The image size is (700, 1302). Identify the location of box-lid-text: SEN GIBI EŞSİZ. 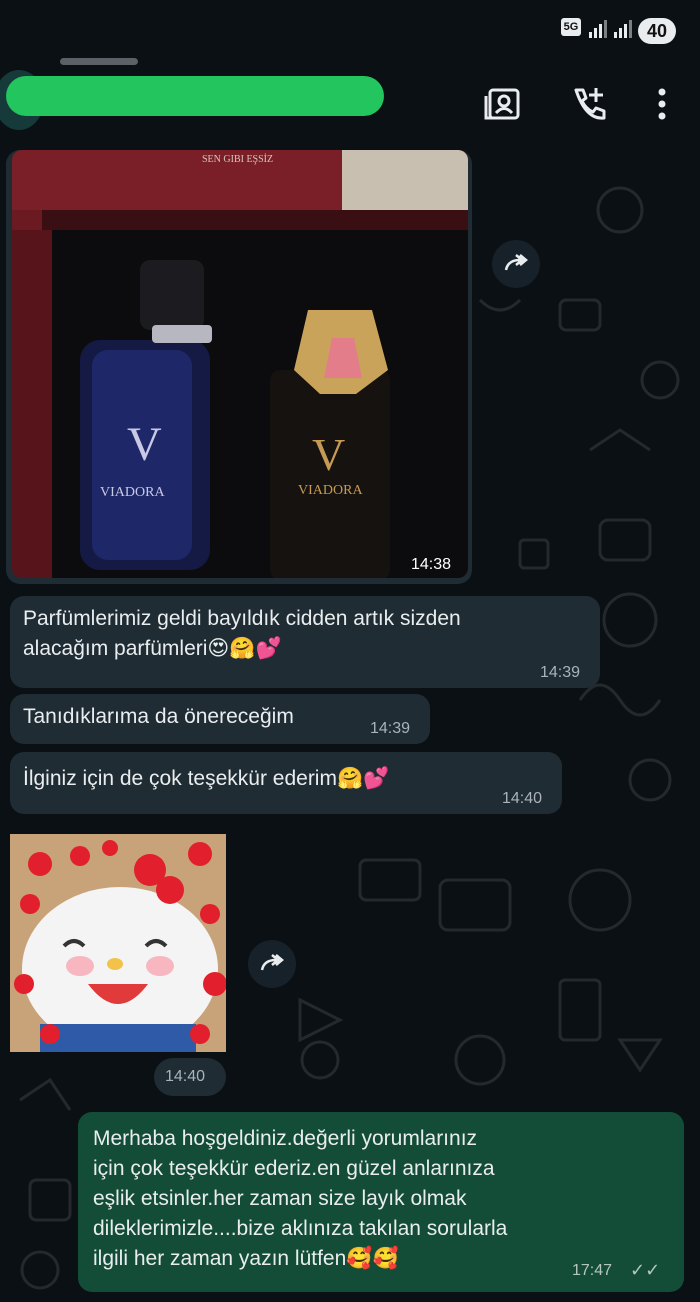
(237, 159).